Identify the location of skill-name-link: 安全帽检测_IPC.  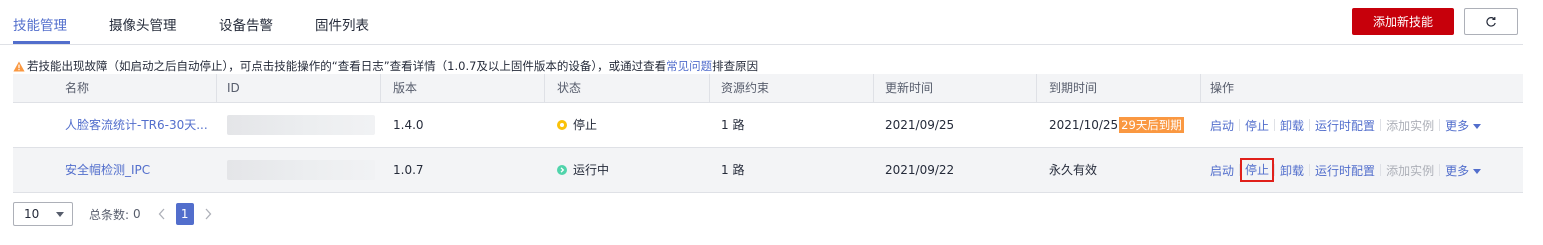
(107, 170).